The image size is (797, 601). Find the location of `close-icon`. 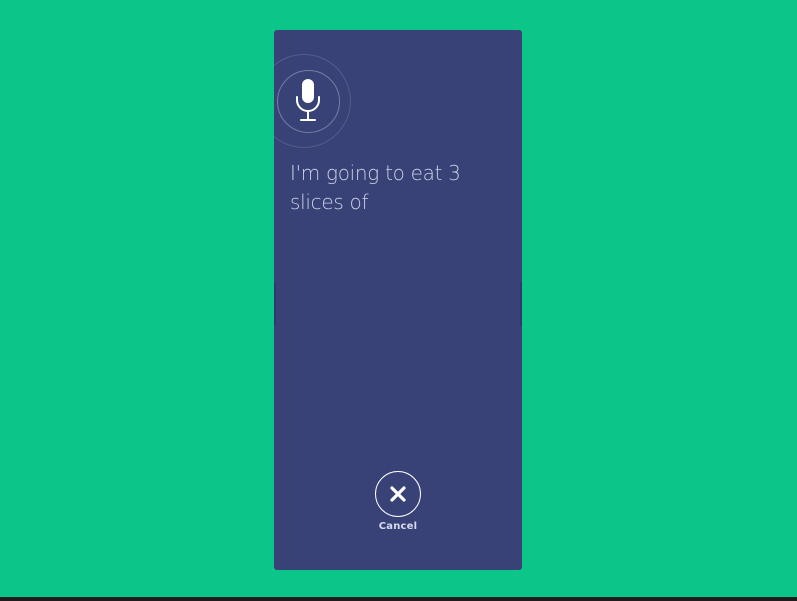

close-icon is located at coordinates (398, 494).